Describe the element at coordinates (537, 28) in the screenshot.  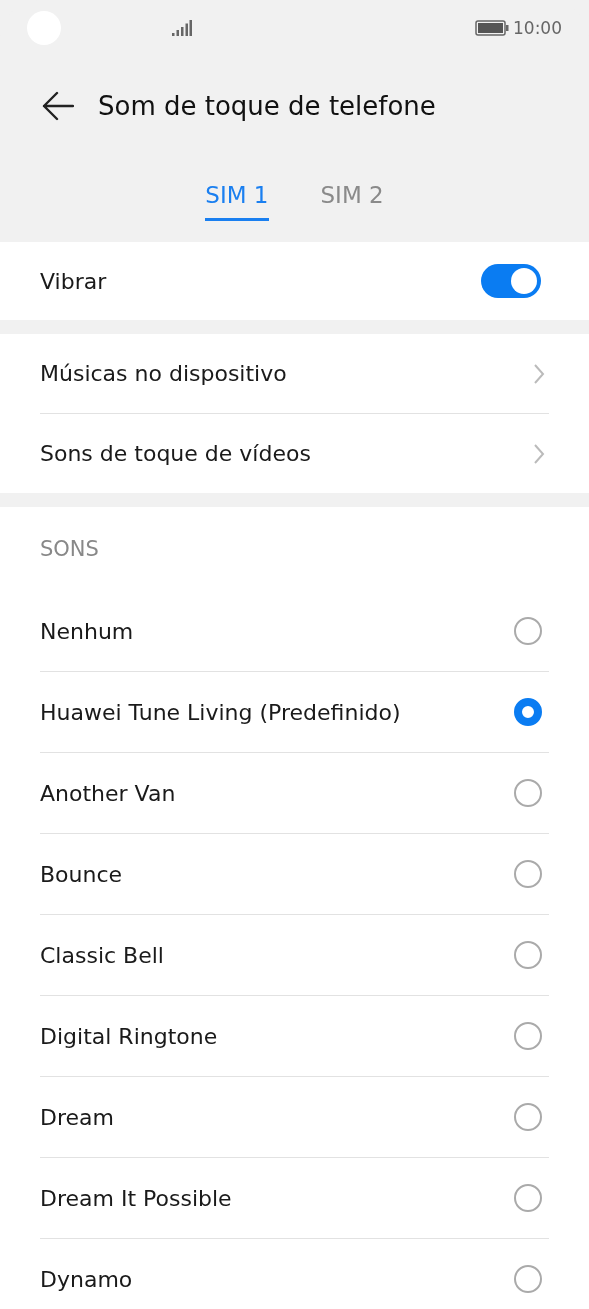
I see `status-time: 10:00` at that location.